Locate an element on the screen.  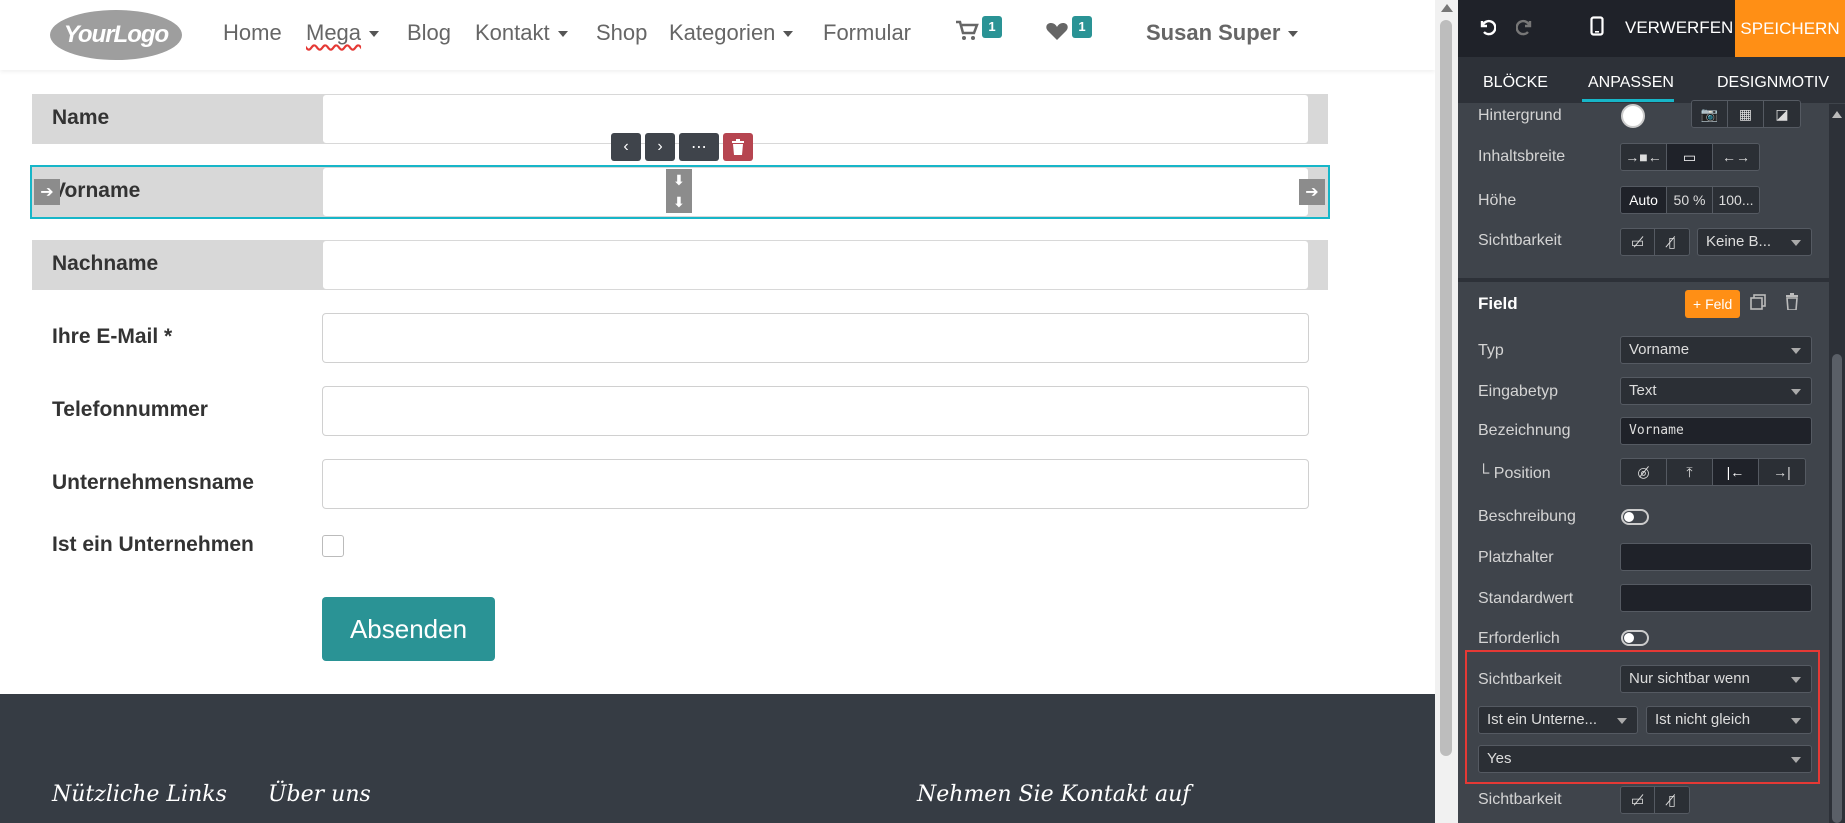
form-row-company: Unternehmensname is located at coordinates (680, 484).